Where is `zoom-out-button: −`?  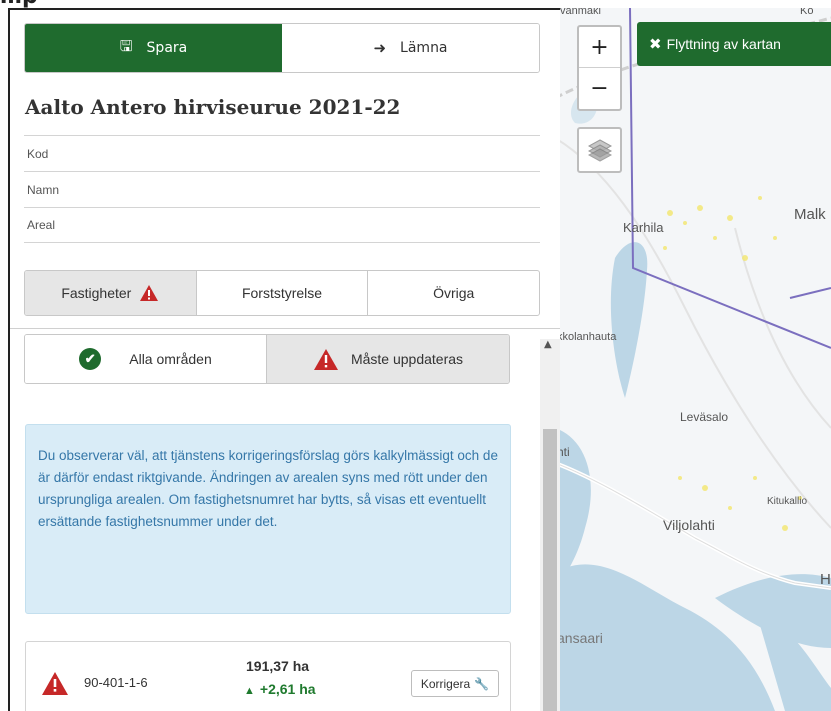 zoom-out-button: − is located at coordinates (599, 88).